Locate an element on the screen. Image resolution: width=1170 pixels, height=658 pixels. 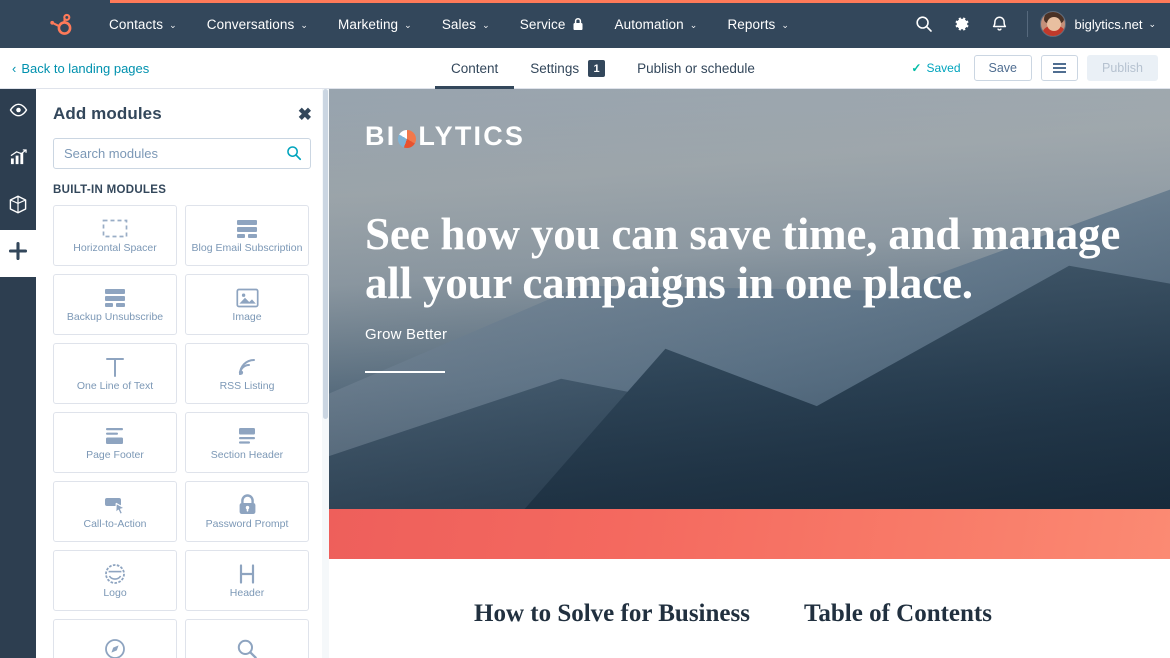
search-input is located at coordinates (182, 153).